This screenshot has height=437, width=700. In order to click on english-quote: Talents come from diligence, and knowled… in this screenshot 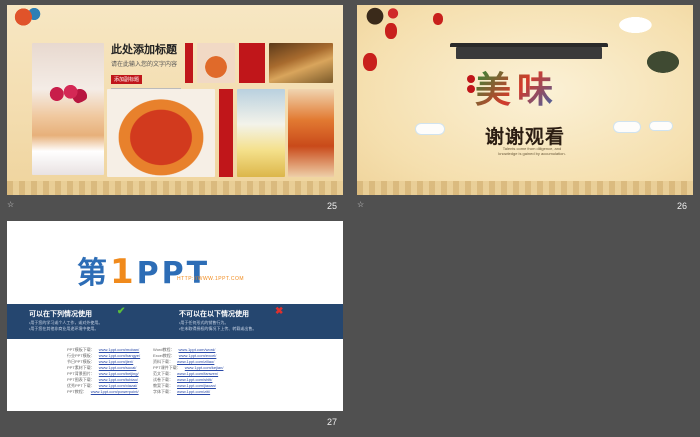, I will do `click(532, 151)`.